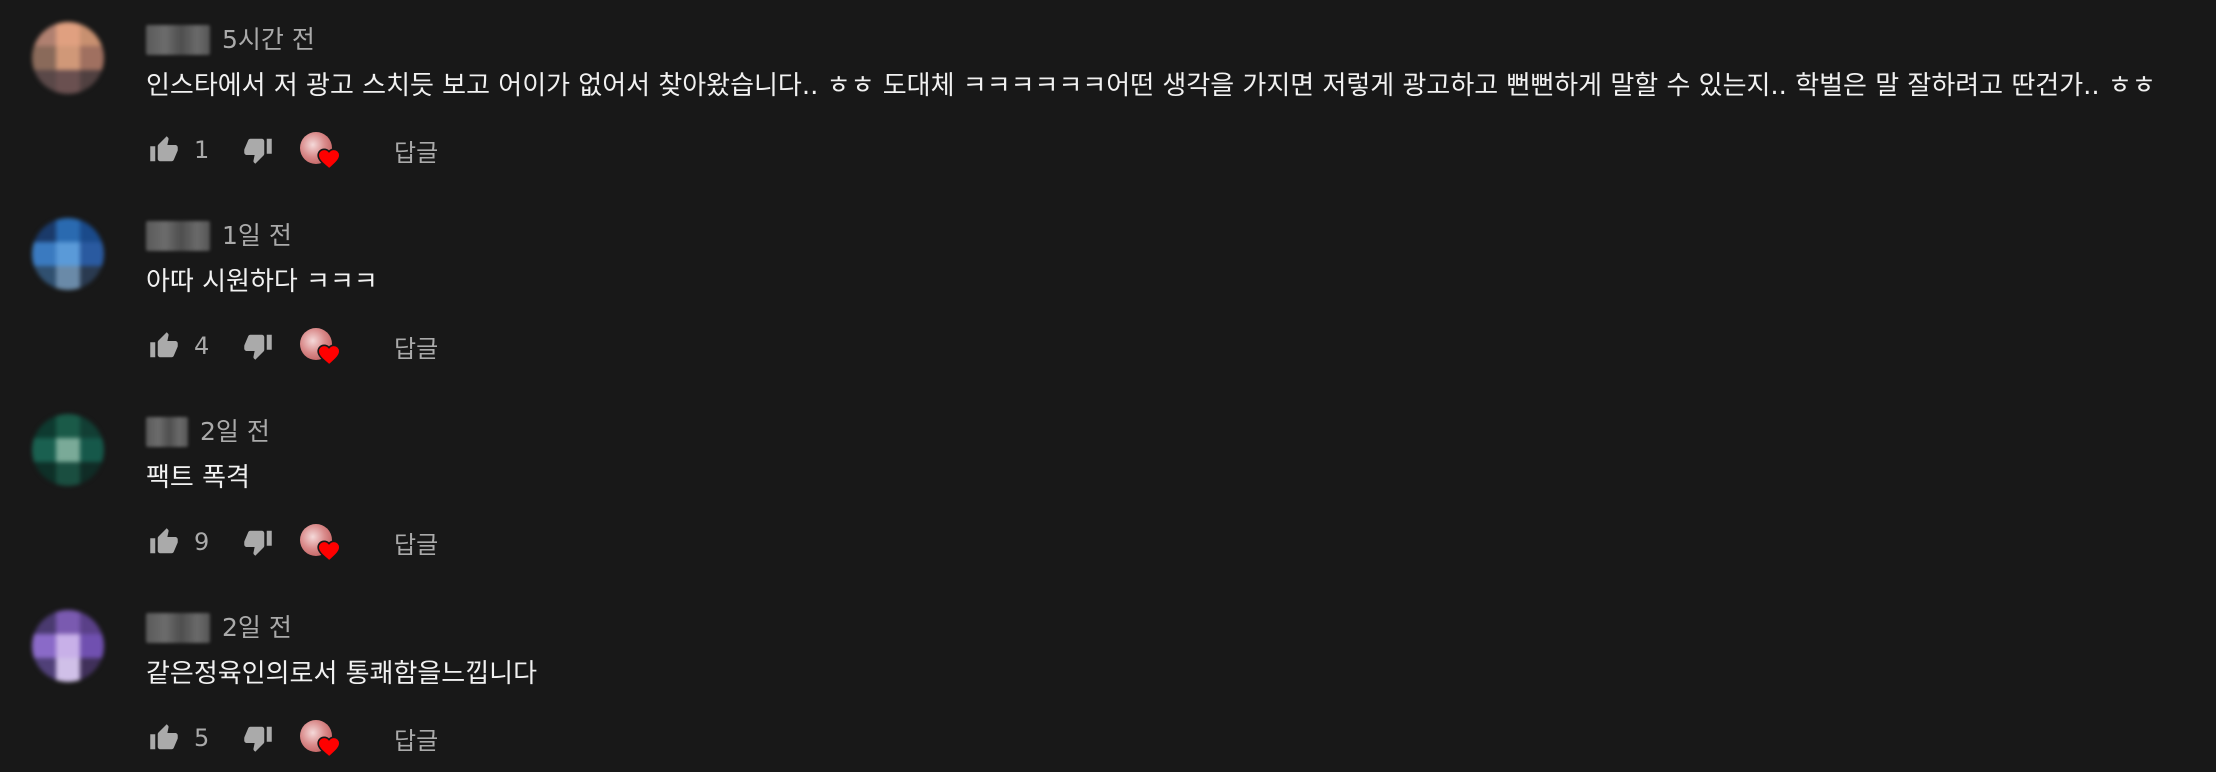 The image size is (2216, 772). Describe the element at coordinates (202, 738) in the screenshot. I see `like-count: 5` at that location.